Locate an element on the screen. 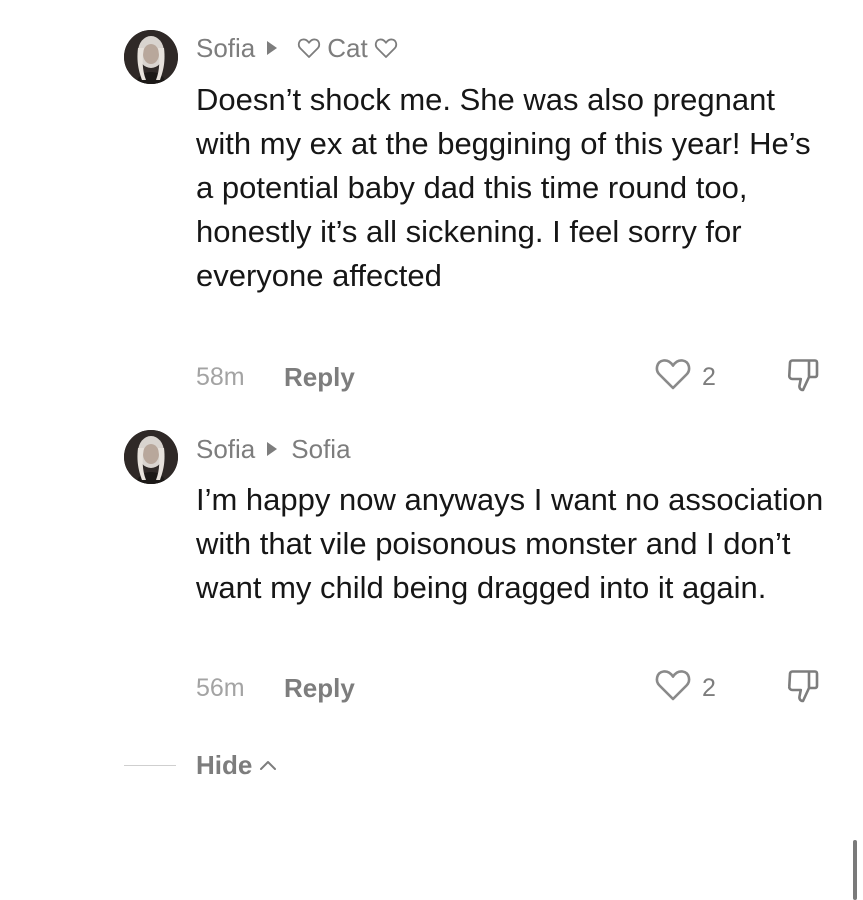  reply-to-name: Cat is located at coordinates (347, 48).